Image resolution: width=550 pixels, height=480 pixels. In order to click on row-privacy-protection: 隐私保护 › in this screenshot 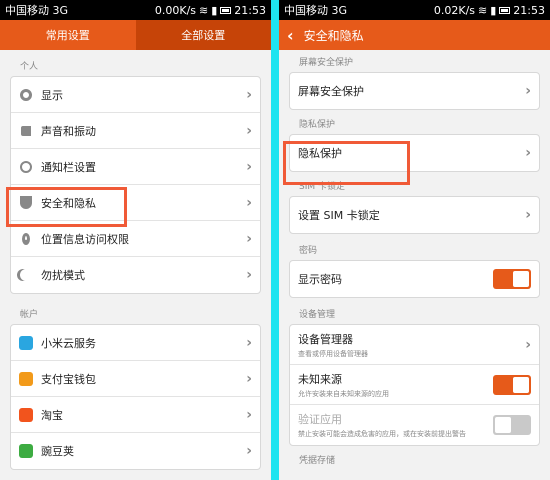, I will do `click(414, 153)`.